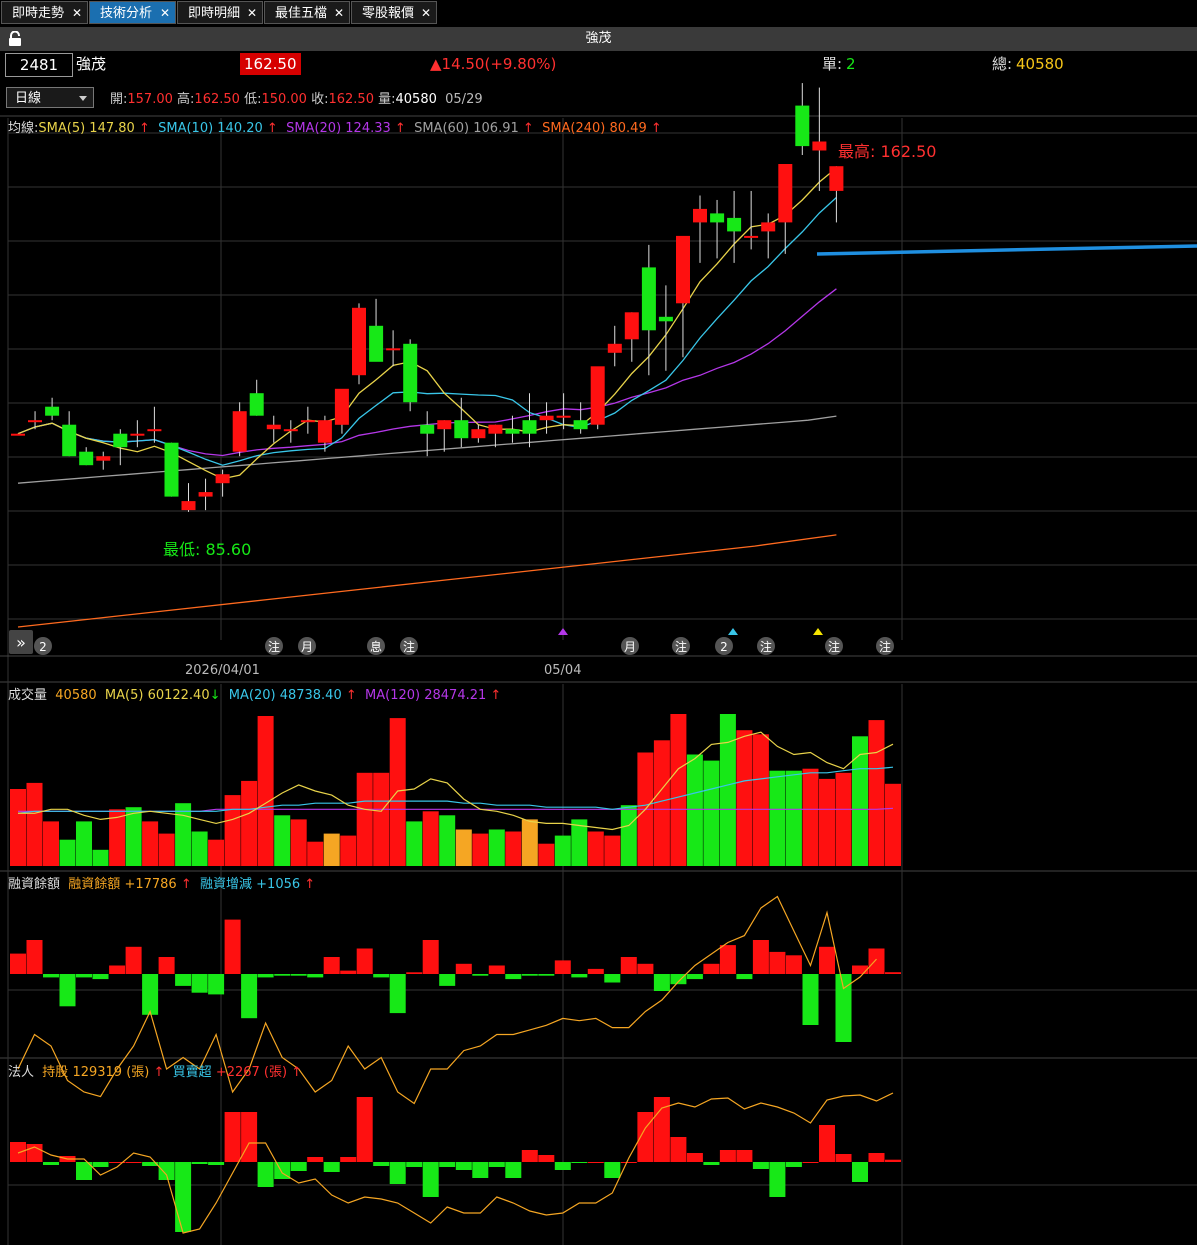  I want to click on event-marker-label: 注, so click(681, 646).